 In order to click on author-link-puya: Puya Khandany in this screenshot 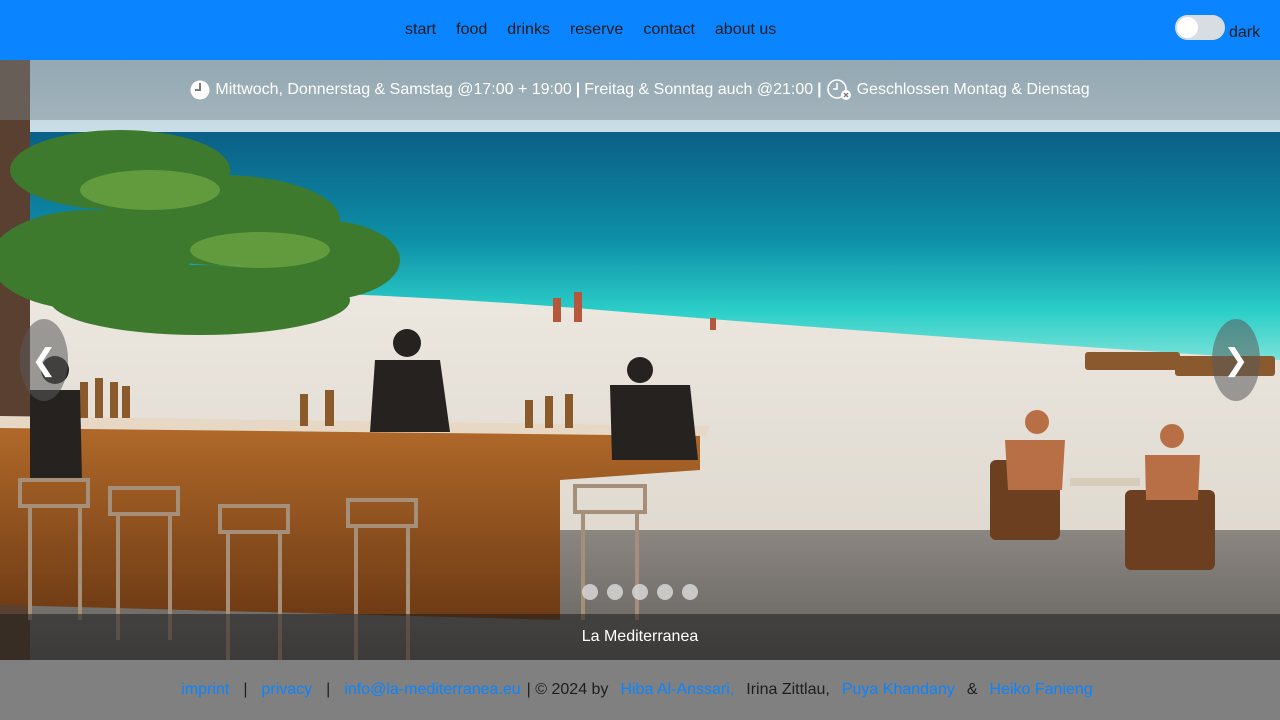, I will do `click(898, 690)`.